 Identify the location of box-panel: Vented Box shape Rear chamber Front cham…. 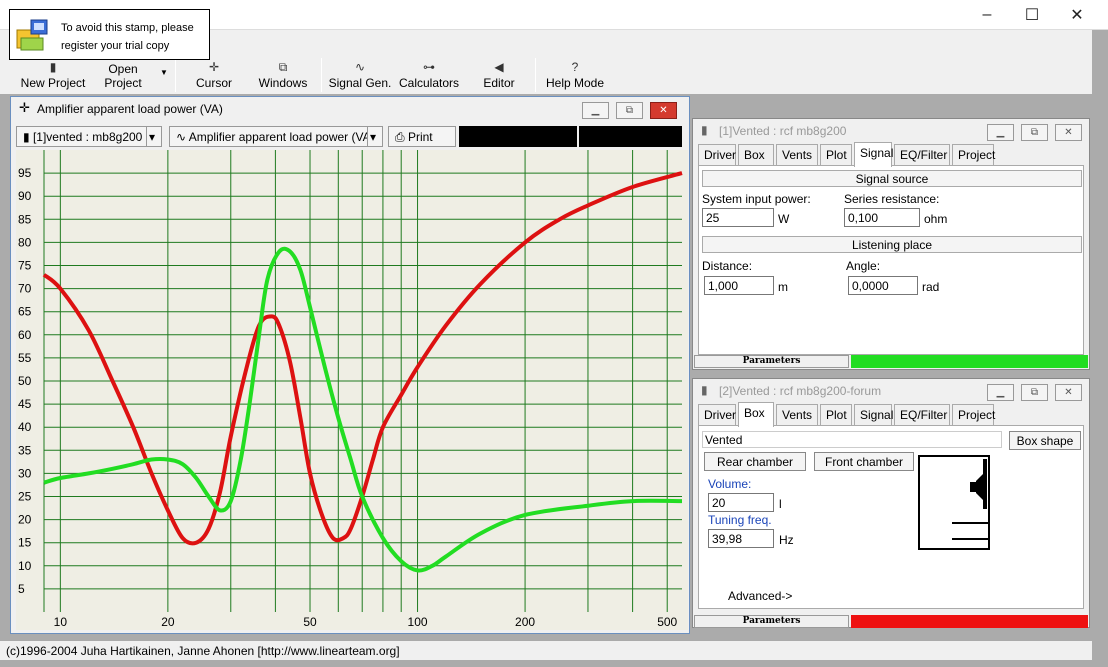
(891, 517).